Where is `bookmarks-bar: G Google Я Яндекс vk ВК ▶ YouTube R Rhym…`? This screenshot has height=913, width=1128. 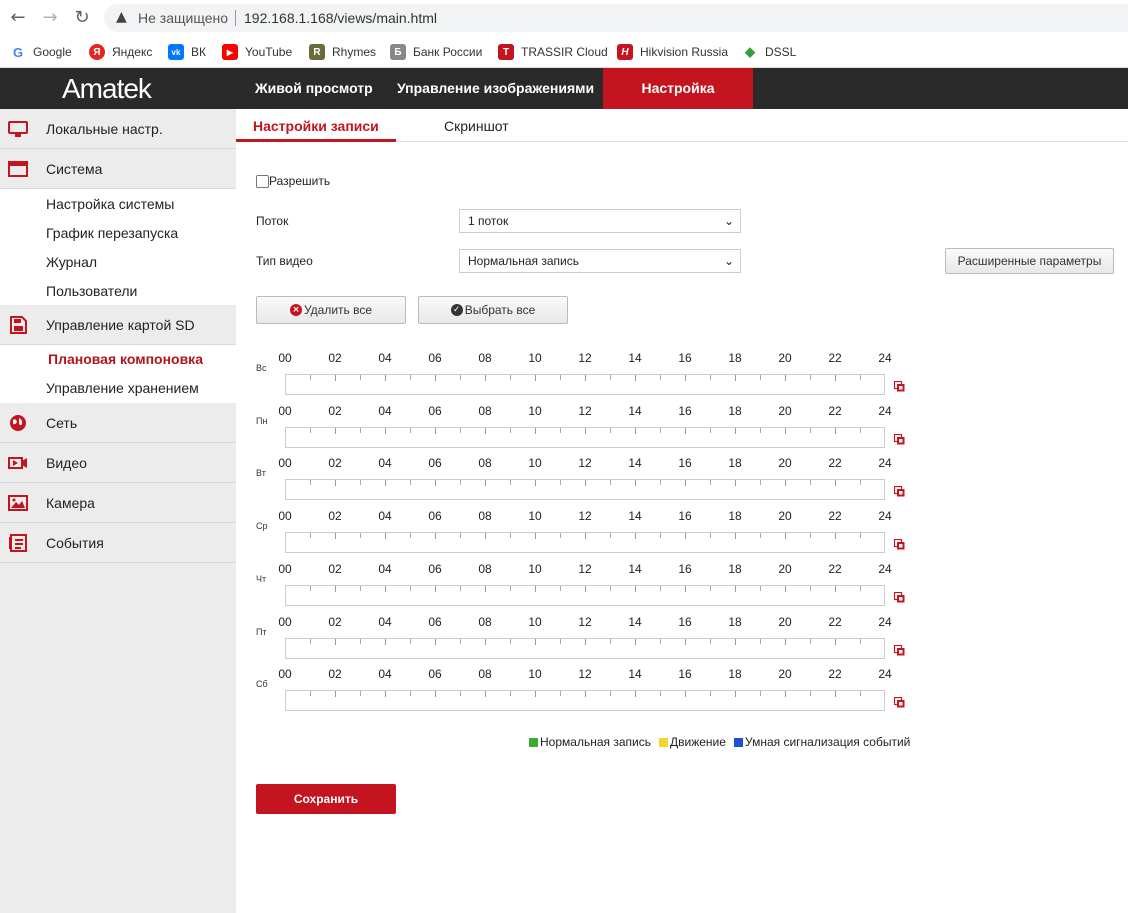 bookmarks-bar: G Google Я Яндекс vk ВК ▶ YouTube R Rhym… is located at coordinates (564, 52).